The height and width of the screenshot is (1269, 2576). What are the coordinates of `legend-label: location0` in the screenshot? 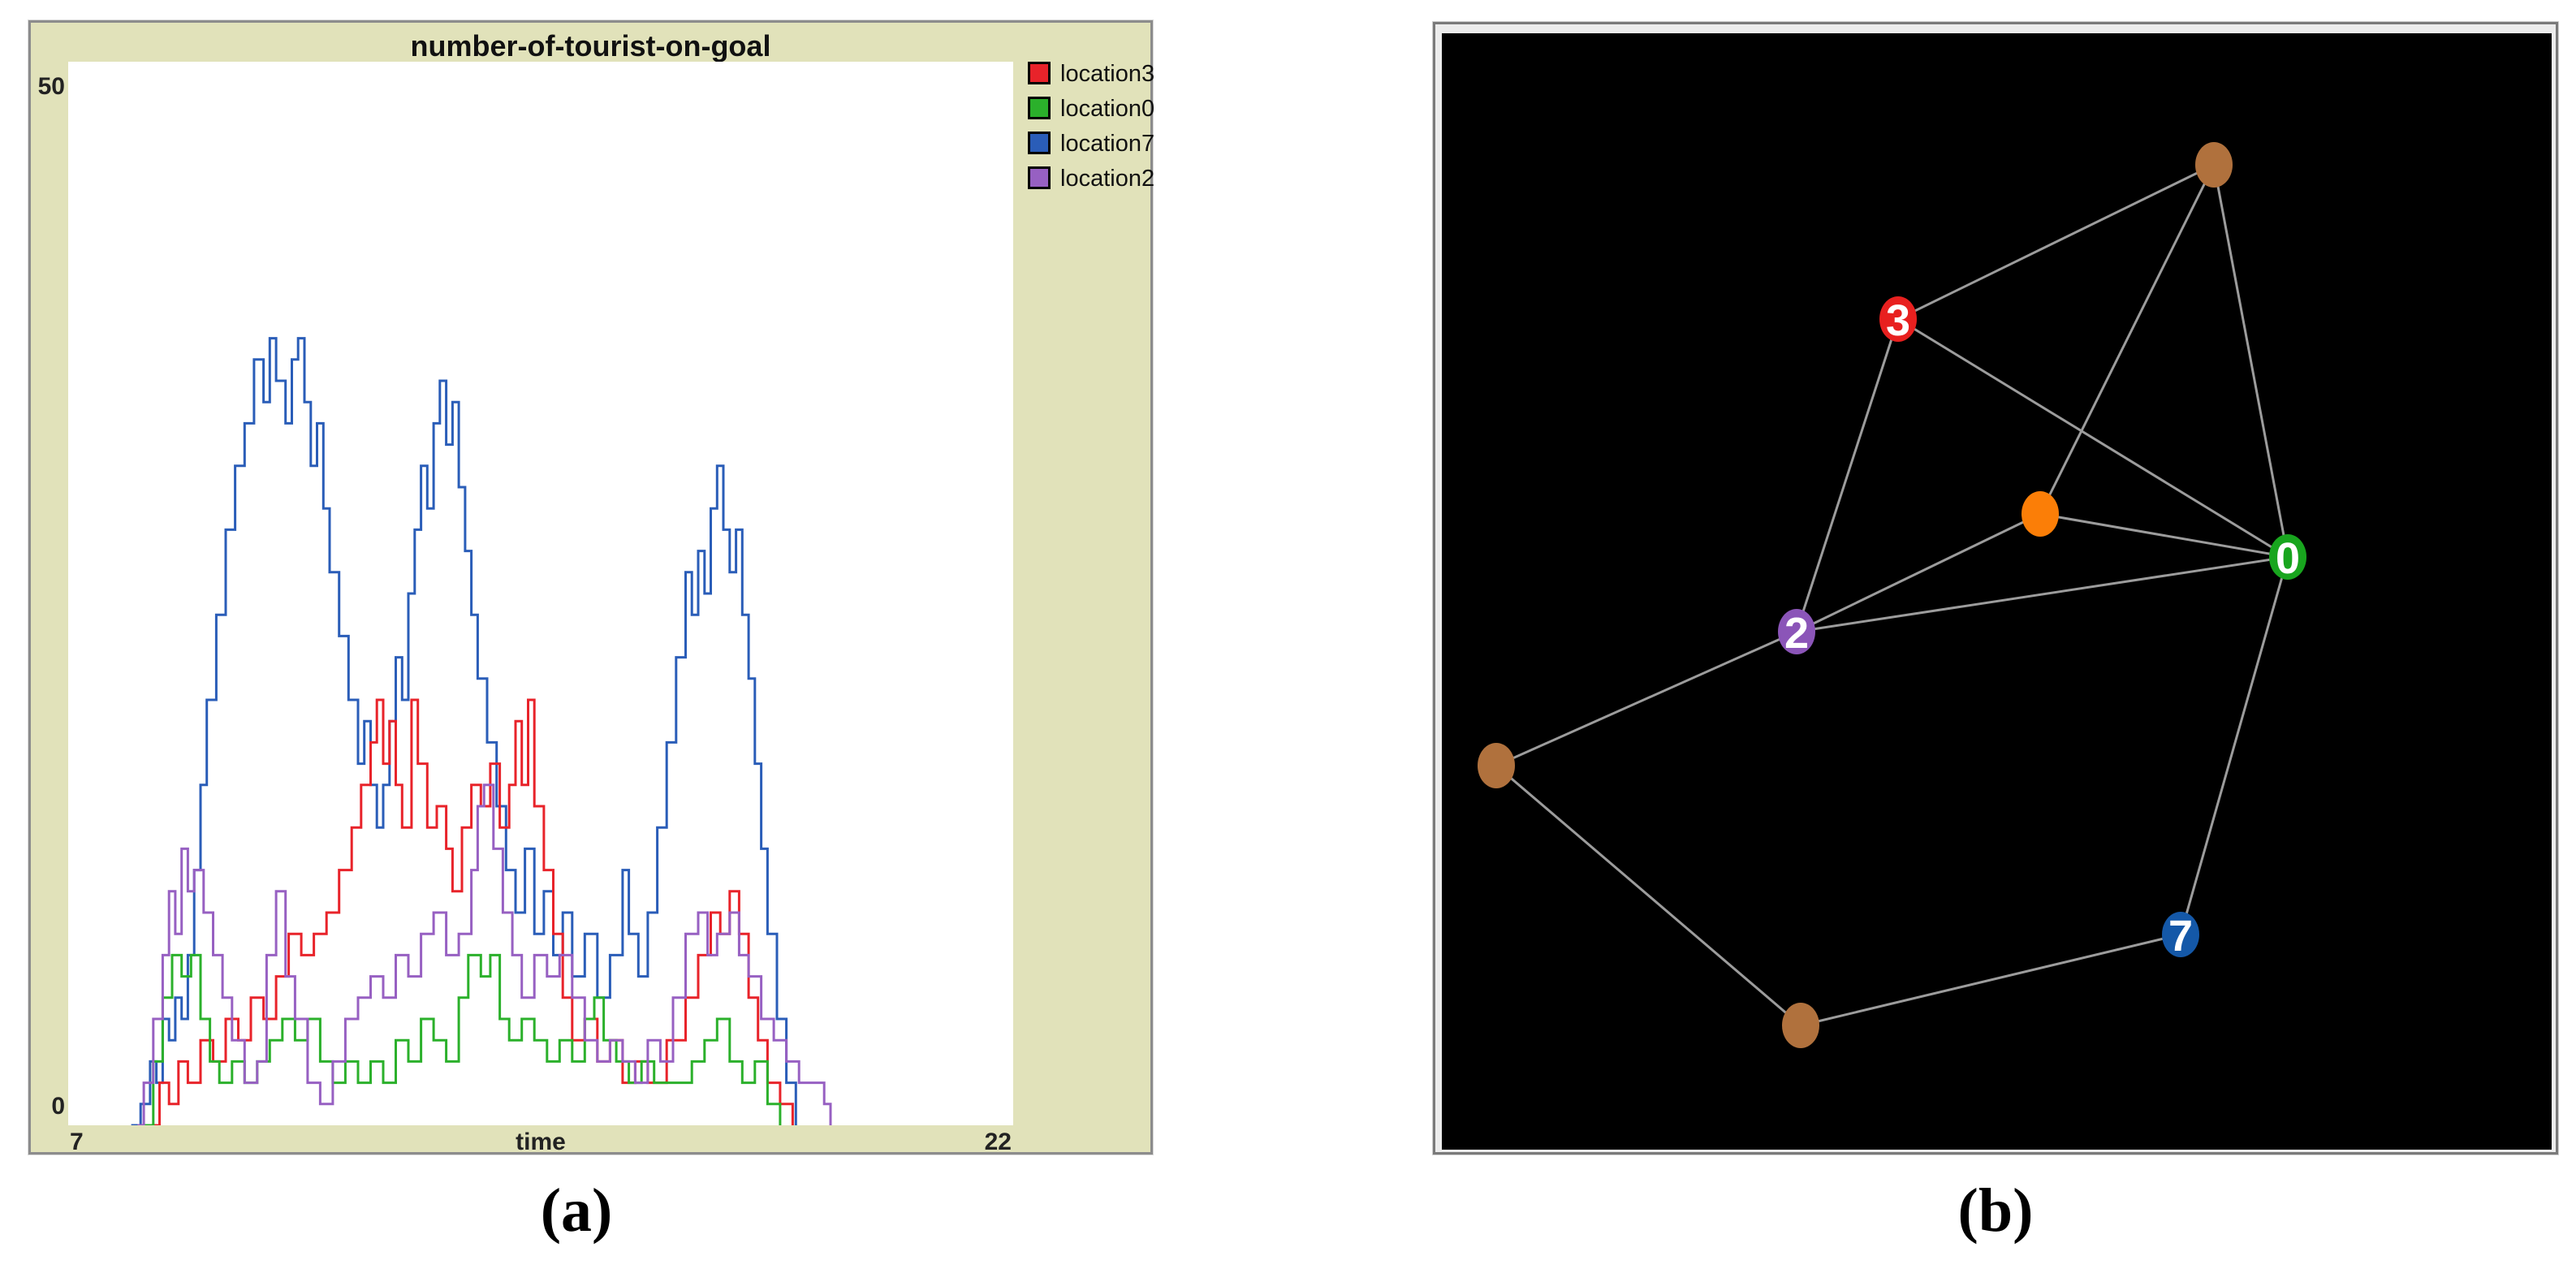 It's located at (1107, 109).